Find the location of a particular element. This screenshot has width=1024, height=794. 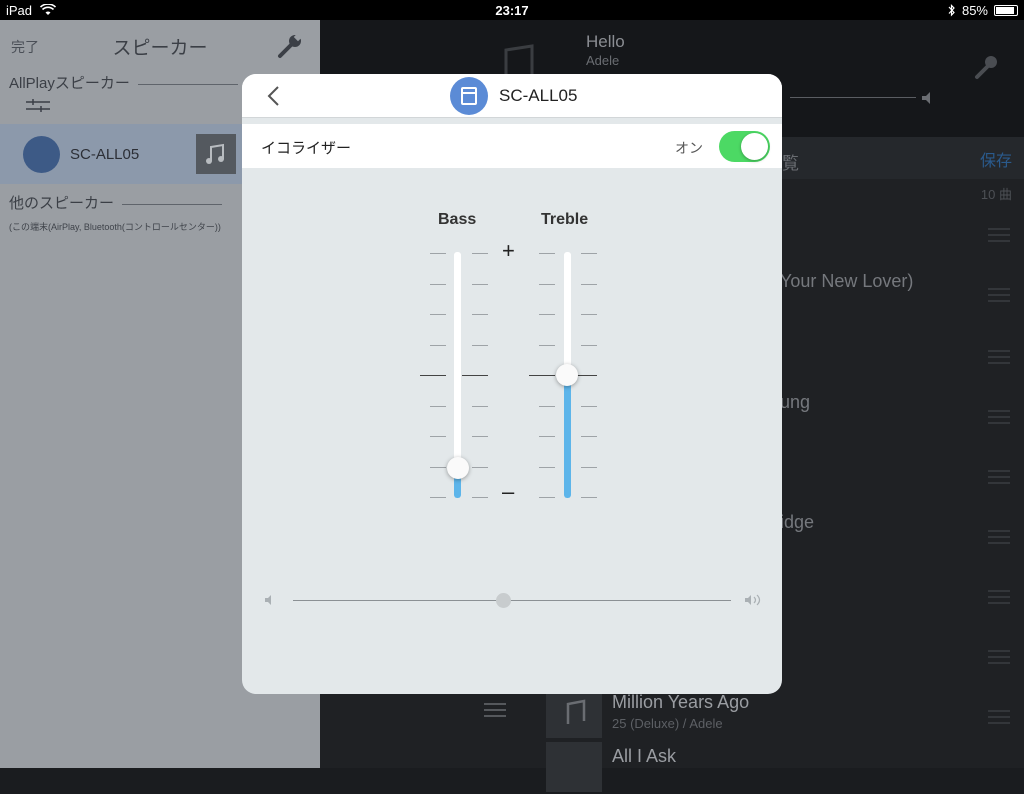

track-title: idge is located at coordinates (797, 522).